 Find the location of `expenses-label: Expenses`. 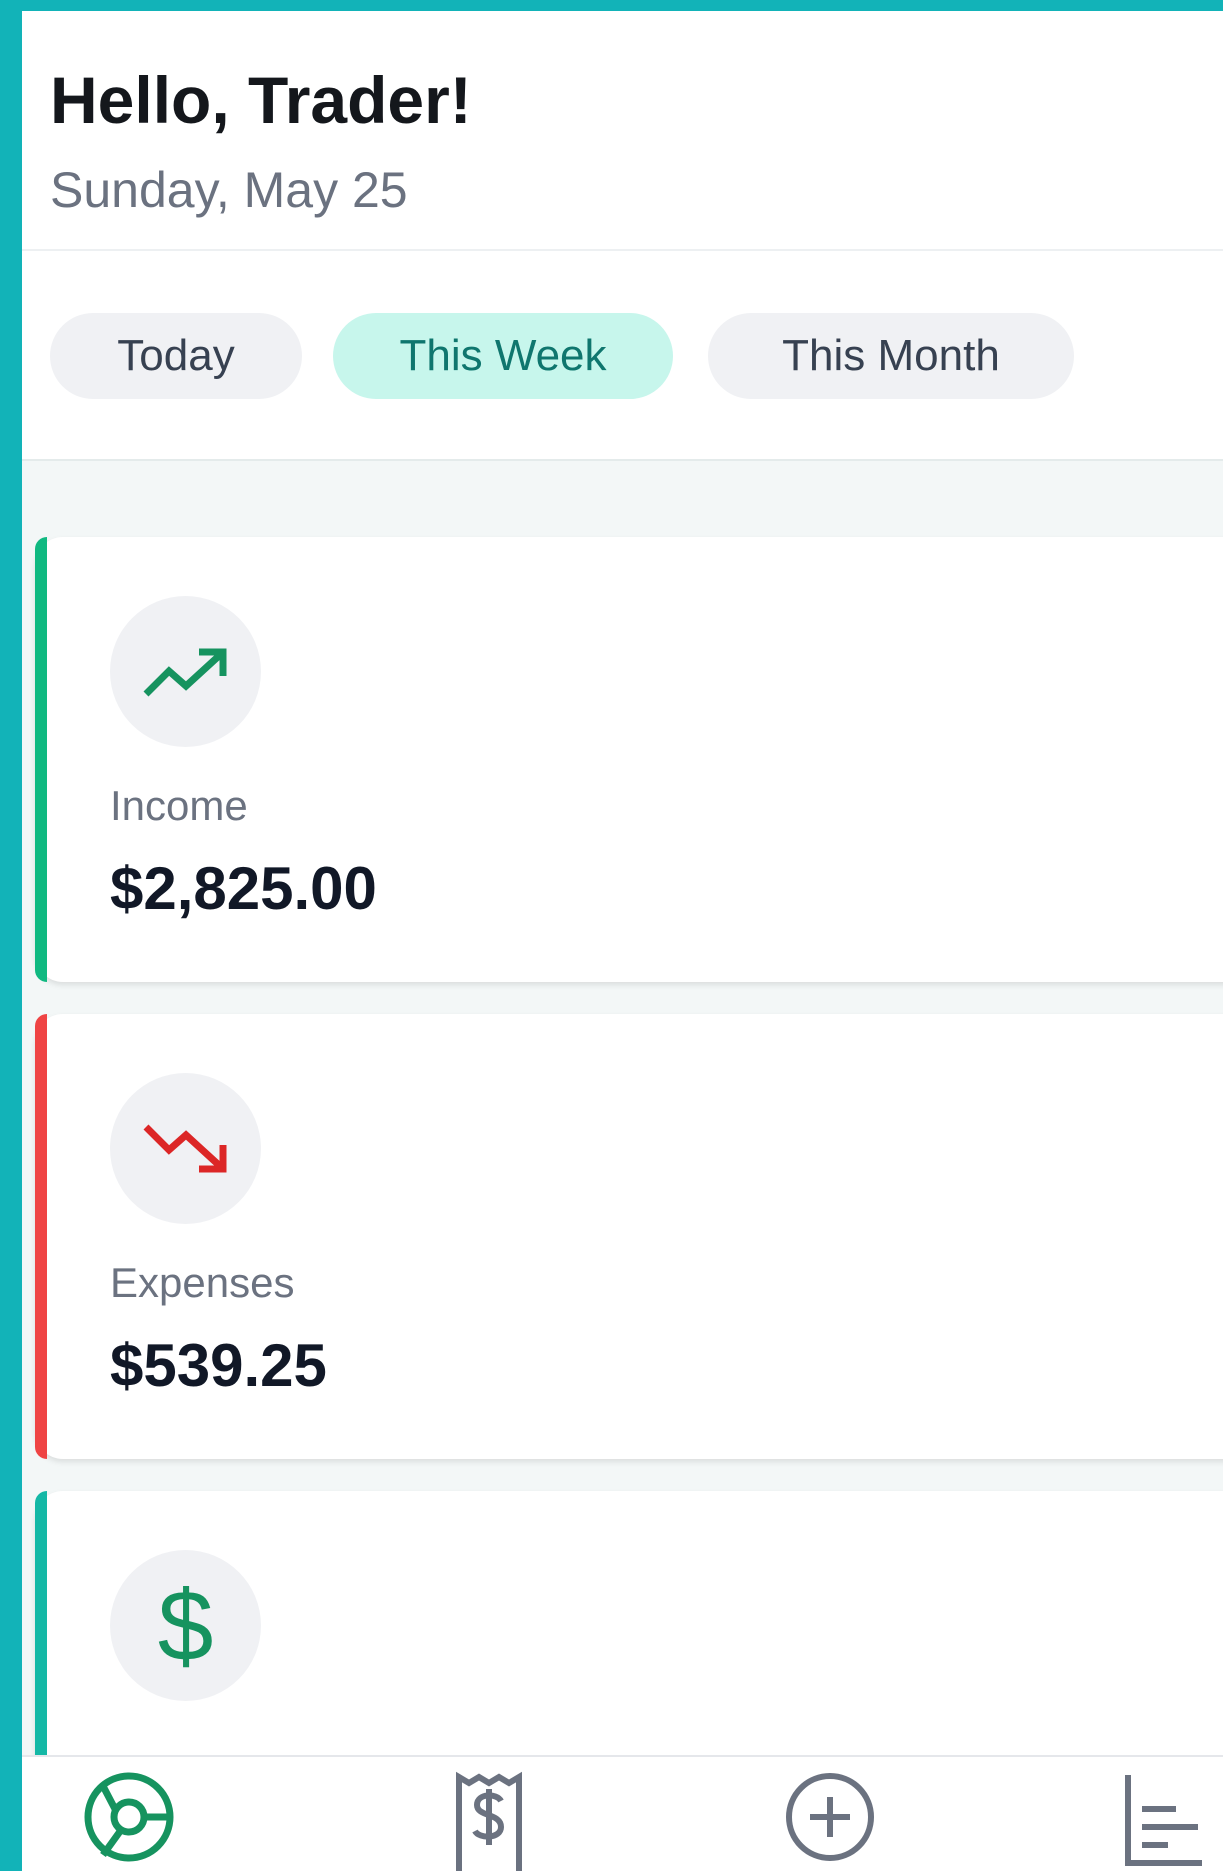

expenses-label: Expenses is located at coordinates (202, 1282).